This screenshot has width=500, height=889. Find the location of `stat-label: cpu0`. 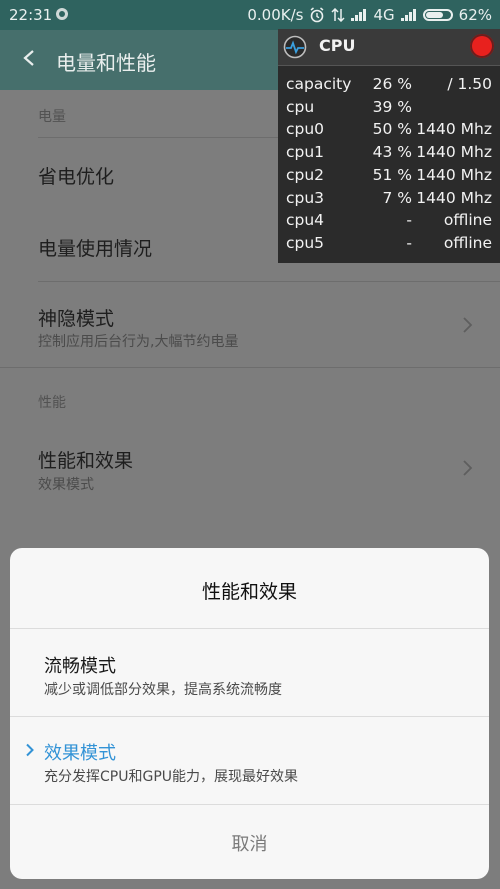

stat-label: cpu0 is located at coordinates (305, 129).